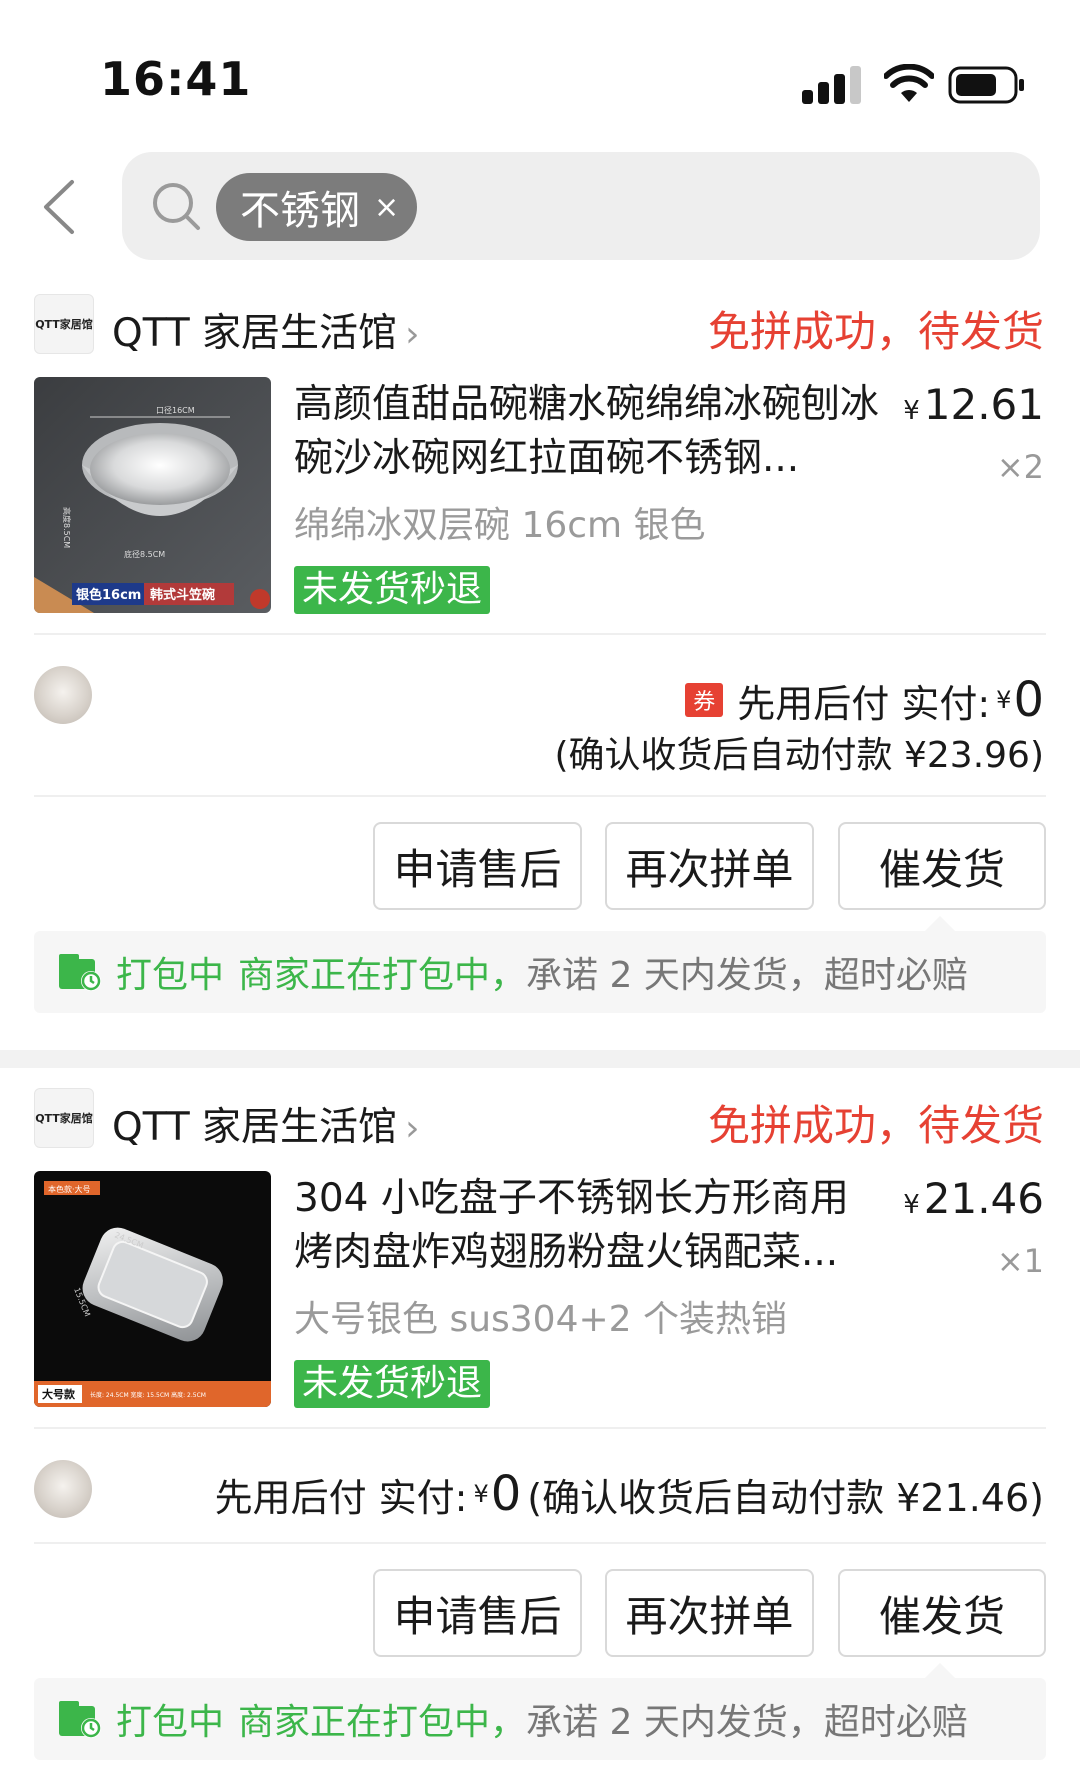 The image size is (1080, 1769). Describe the element at coordinates (386, 207) in the screenshot. I see `clear-keyword-icon: ×` at that location.